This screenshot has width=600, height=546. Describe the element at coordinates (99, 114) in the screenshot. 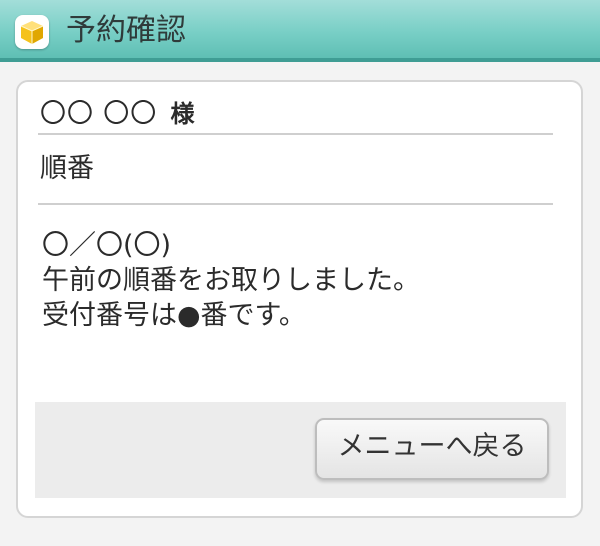

I see `customer-name: 〇〇 〇〇` at that location.